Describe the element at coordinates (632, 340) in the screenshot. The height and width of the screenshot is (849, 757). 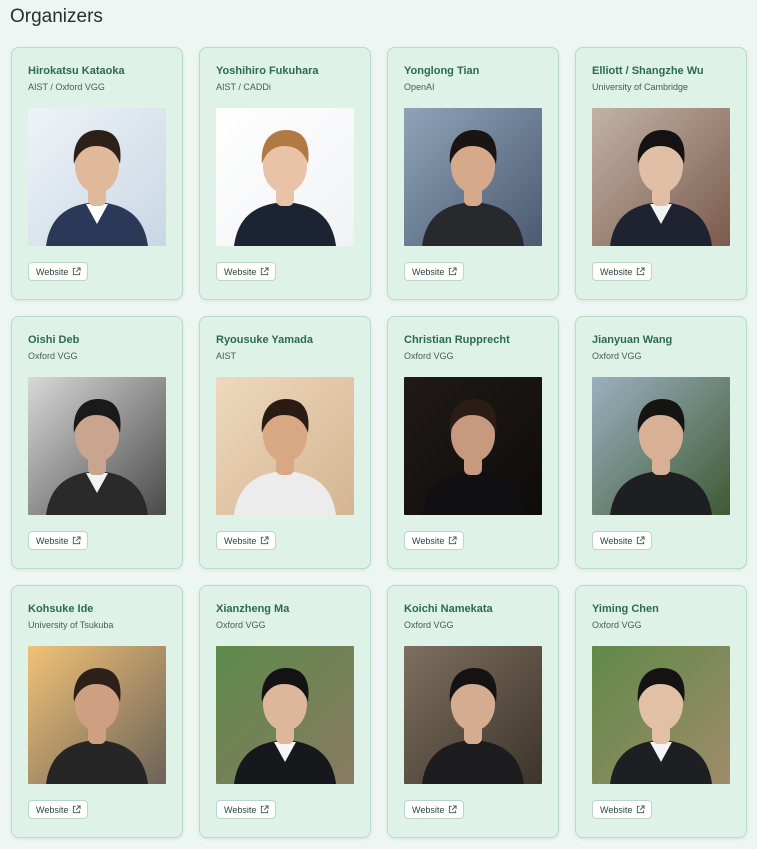
I see `organizer-name: Jianyuan Wang` at that location.